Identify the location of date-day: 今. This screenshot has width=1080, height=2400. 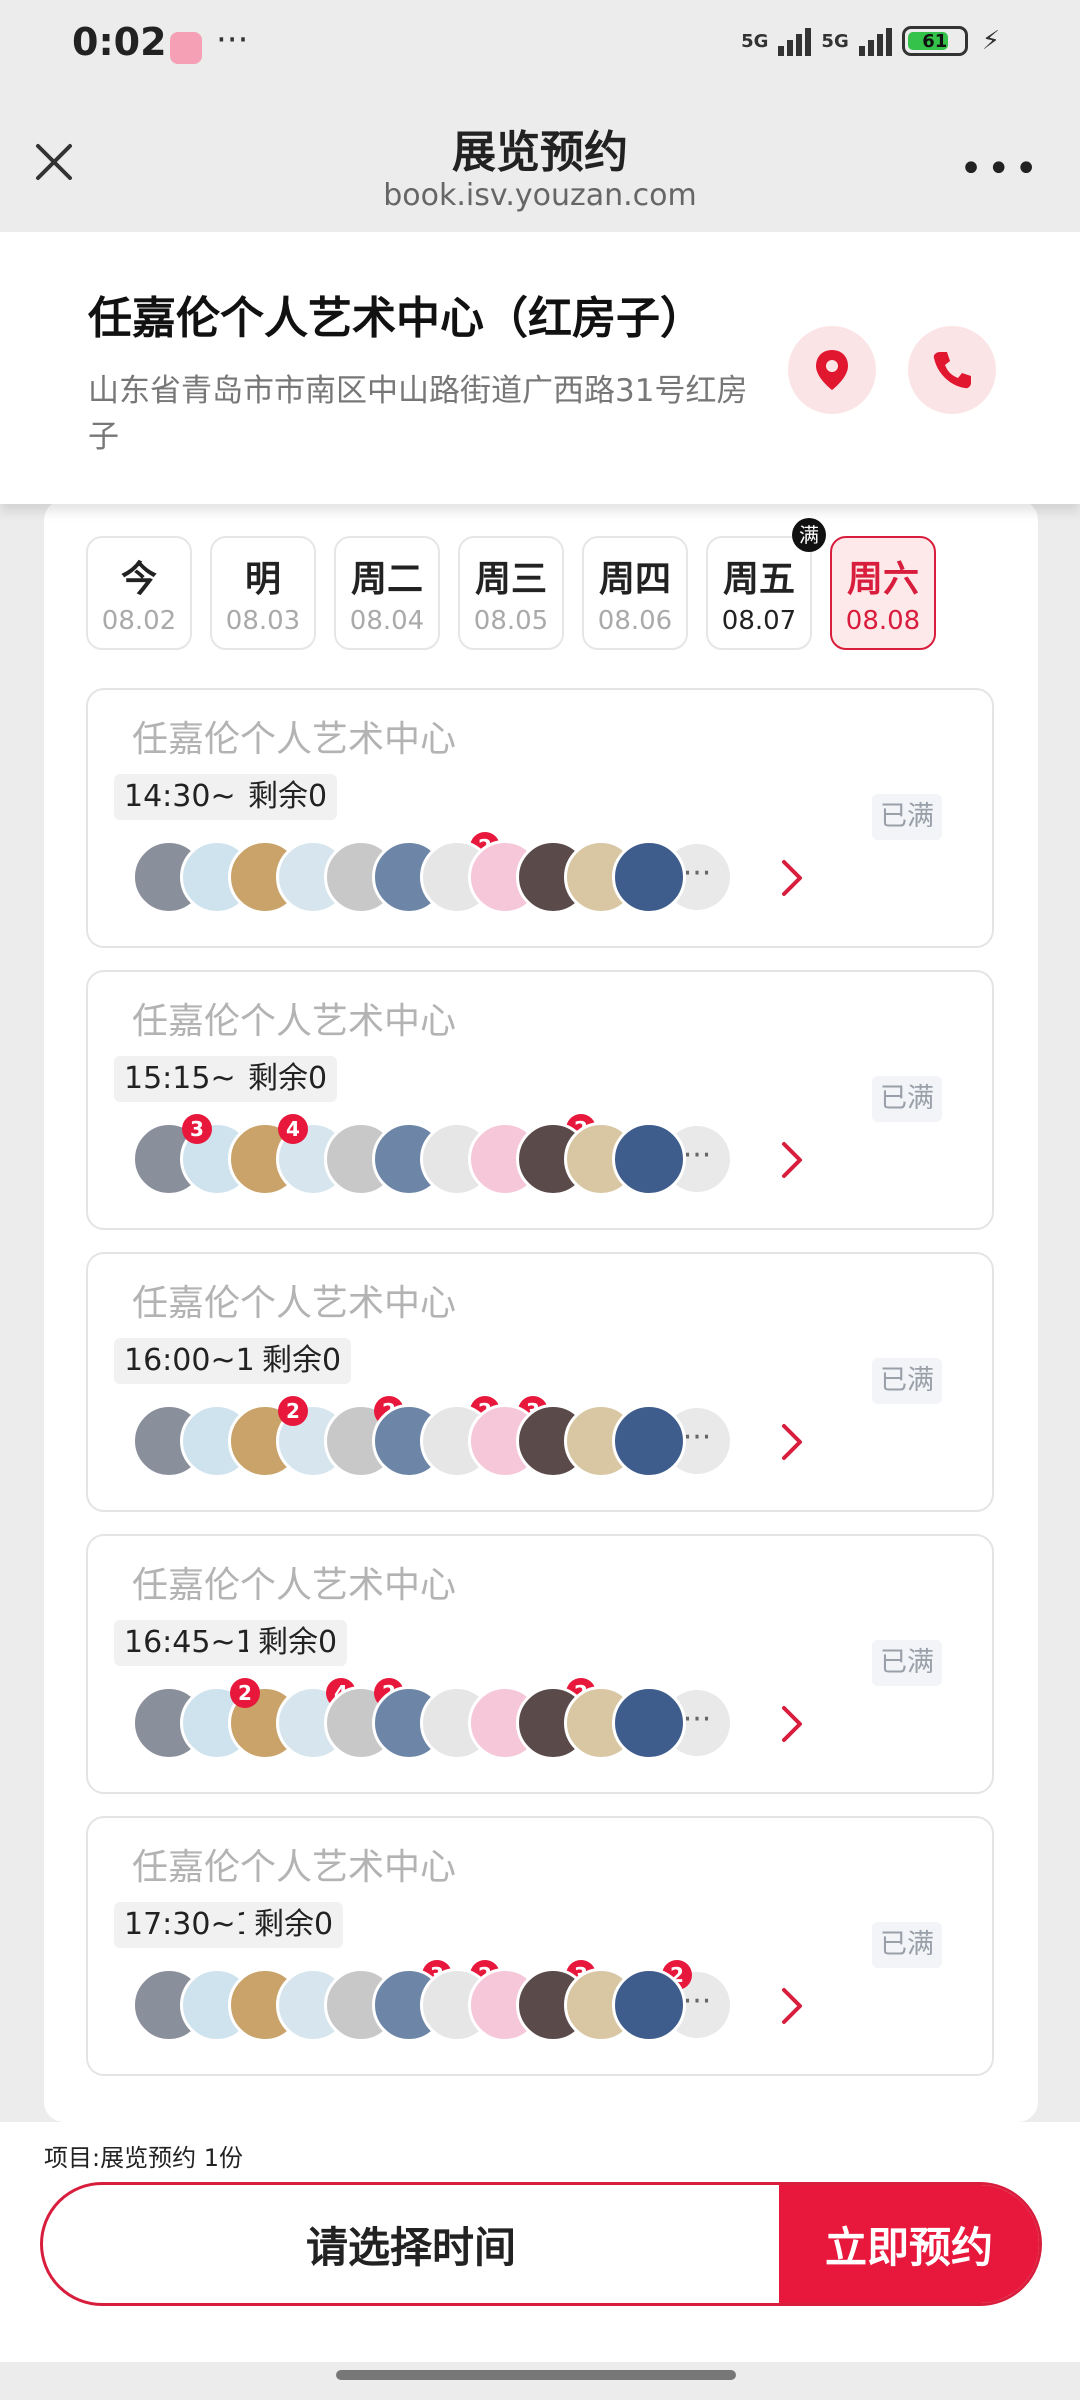
(138, 579).